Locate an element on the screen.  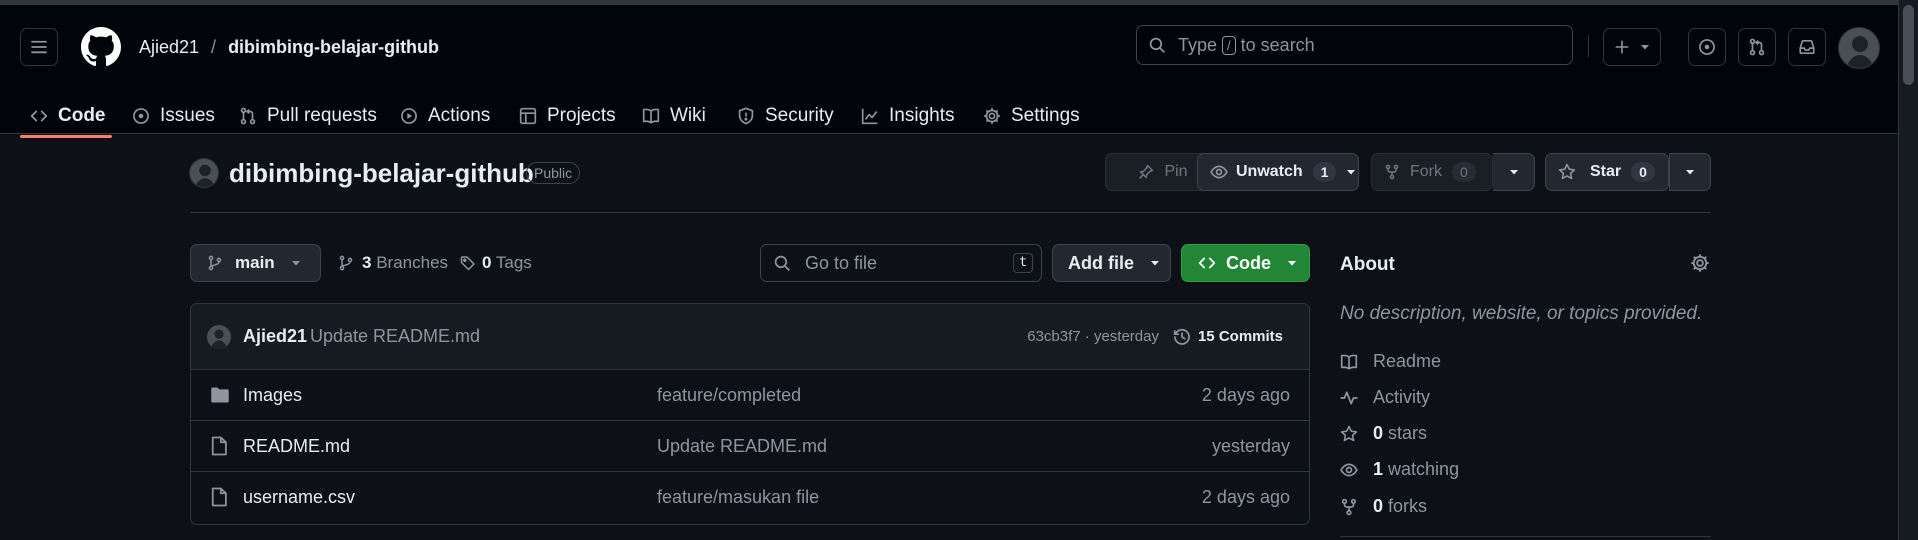
issues-button is located at coordinates (1707, 47).